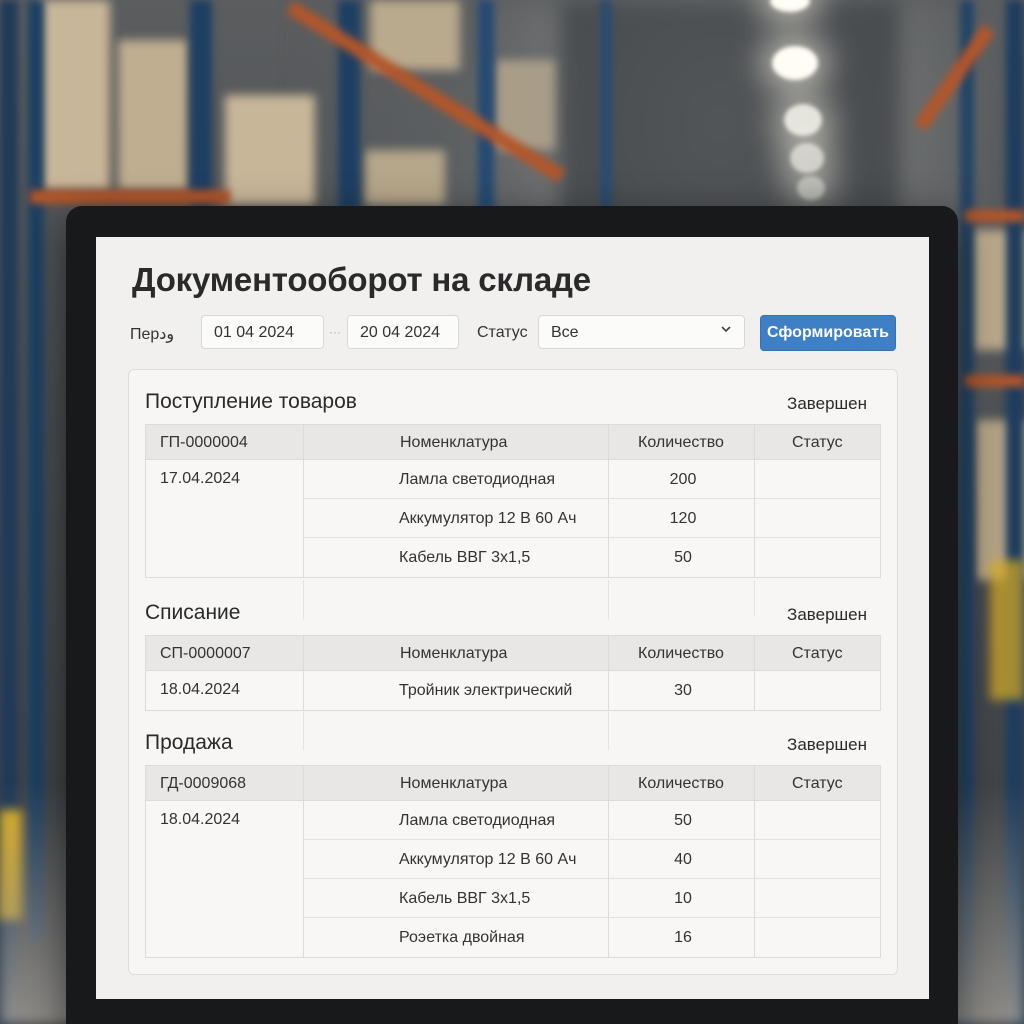  Describe the element at coordinates (204, 442) in the screenshot. I see `document-number: ГП-0000004` at that location.